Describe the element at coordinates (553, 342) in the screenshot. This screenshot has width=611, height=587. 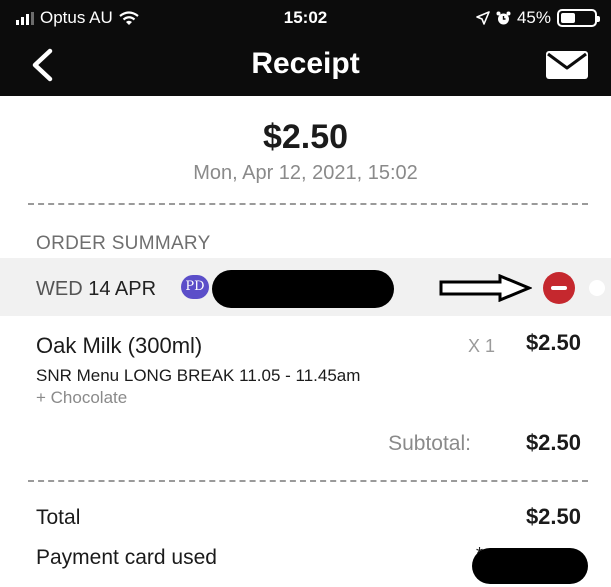
I see `item-price: $2.50` at that location.